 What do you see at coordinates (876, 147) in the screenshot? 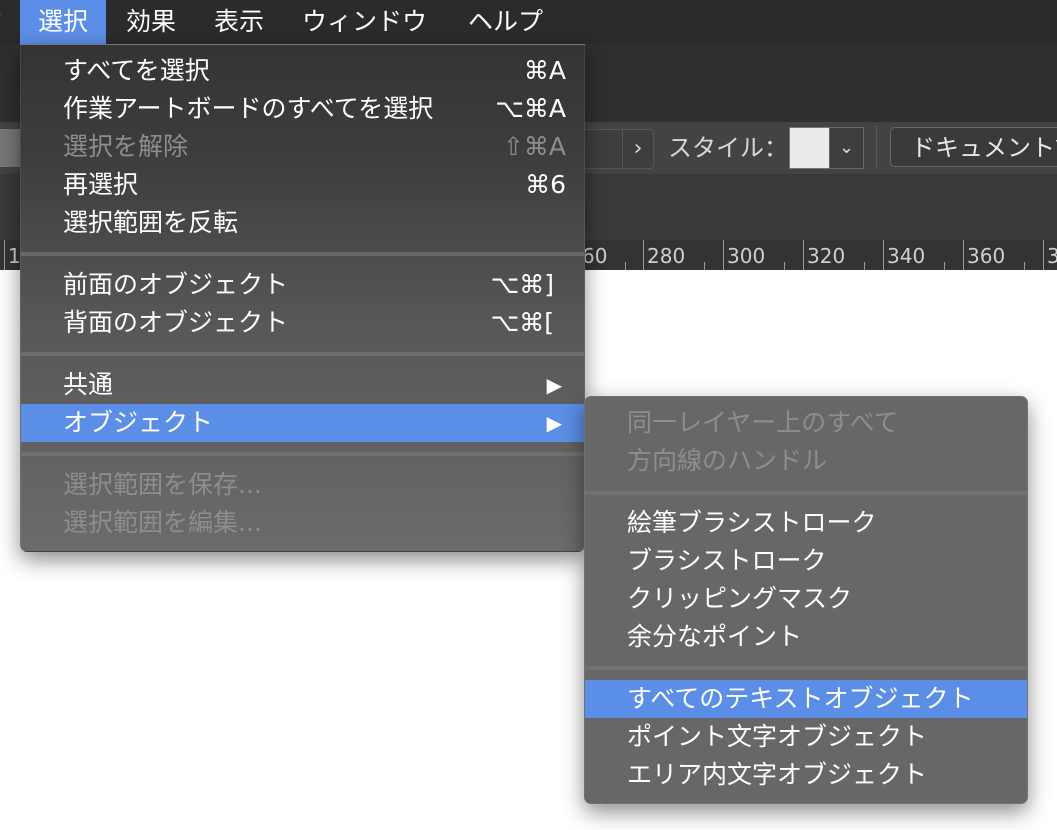
I see `toolbar-divider` at bounding box center [876, 147].